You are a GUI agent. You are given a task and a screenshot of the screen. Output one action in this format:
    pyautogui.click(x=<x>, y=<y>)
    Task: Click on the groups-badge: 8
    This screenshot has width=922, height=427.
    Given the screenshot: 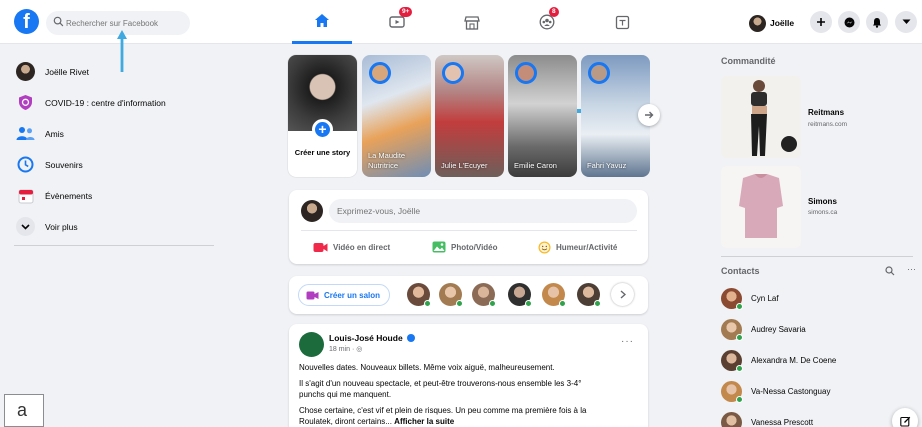 What is the action you would take?
    pyautogui.click(x=554, y=12)
    